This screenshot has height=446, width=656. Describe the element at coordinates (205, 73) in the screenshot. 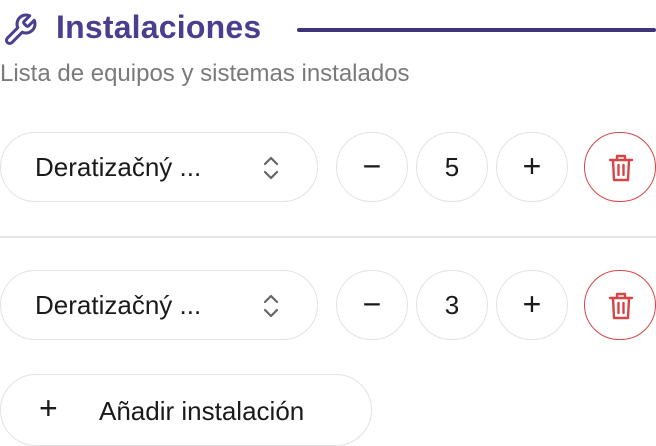

I see `section-subtitle: Lista de equipos y sistemas instalados` at that location.